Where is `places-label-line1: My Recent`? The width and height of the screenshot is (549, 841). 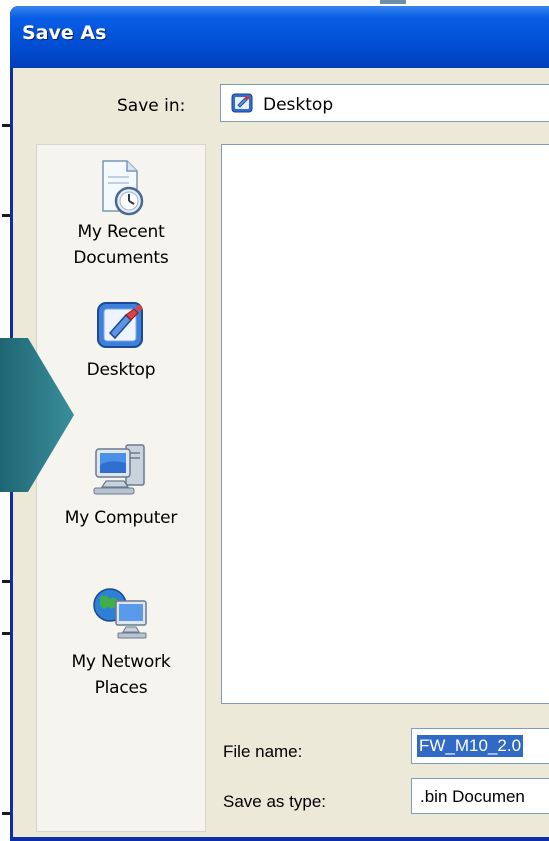 places-label-line1: My Recent is located at coordinates (121, 232).